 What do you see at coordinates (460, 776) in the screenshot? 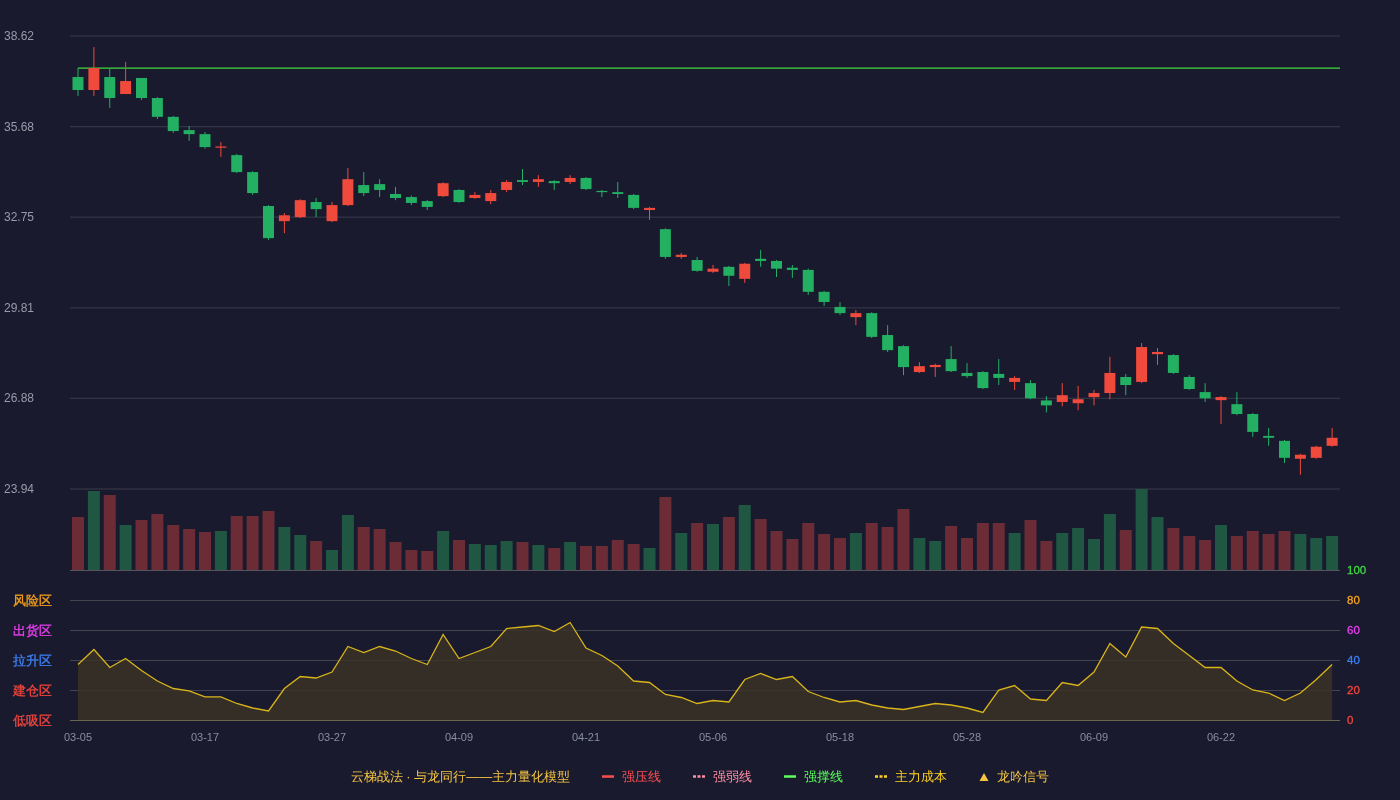
I see `legend-title: 云梯战法 · 与龙同行——主力量化模型` at bounding box center [460, 776].